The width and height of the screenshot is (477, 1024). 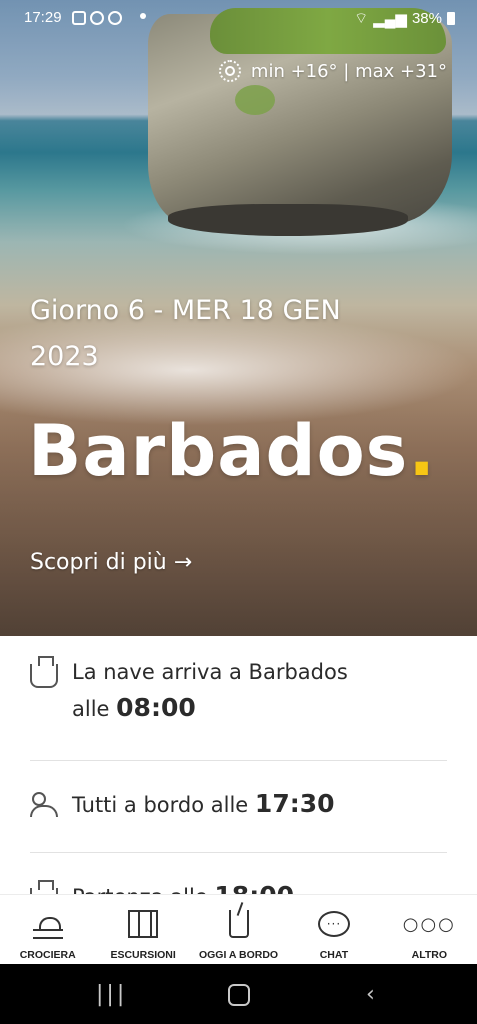 I want to click on drink-icon, so click(x=238, y=924).